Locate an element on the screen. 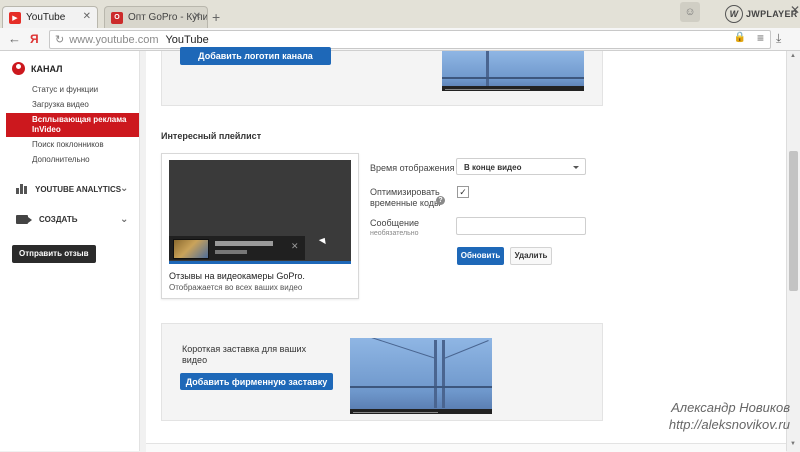  address-bar: ↻ www.youtube.com YouTube 🔒 ≡ is located at coordinates (410, 39).